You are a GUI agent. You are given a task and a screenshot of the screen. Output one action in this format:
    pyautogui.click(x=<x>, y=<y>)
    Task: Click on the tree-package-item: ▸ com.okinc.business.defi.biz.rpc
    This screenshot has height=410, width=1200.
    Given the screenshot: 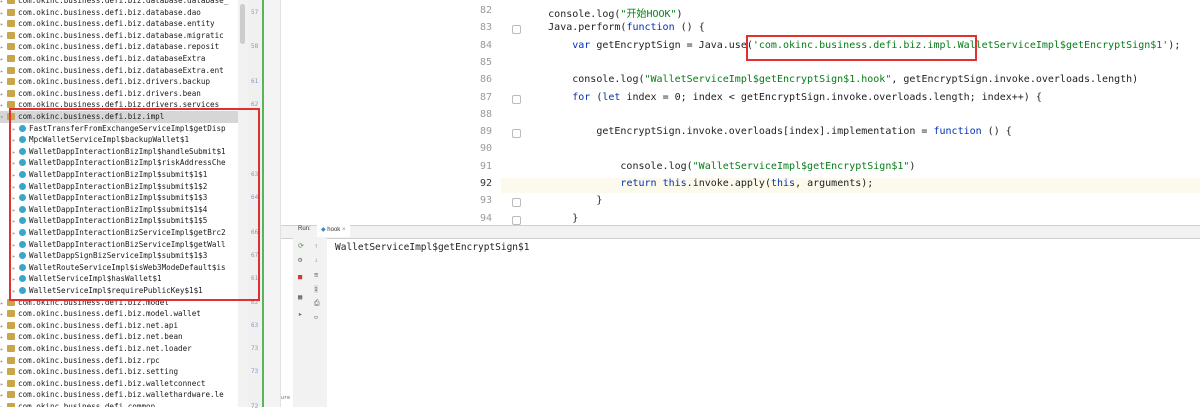 What is the action you would take?
    pyautogui.click(x=80, y=361)
    